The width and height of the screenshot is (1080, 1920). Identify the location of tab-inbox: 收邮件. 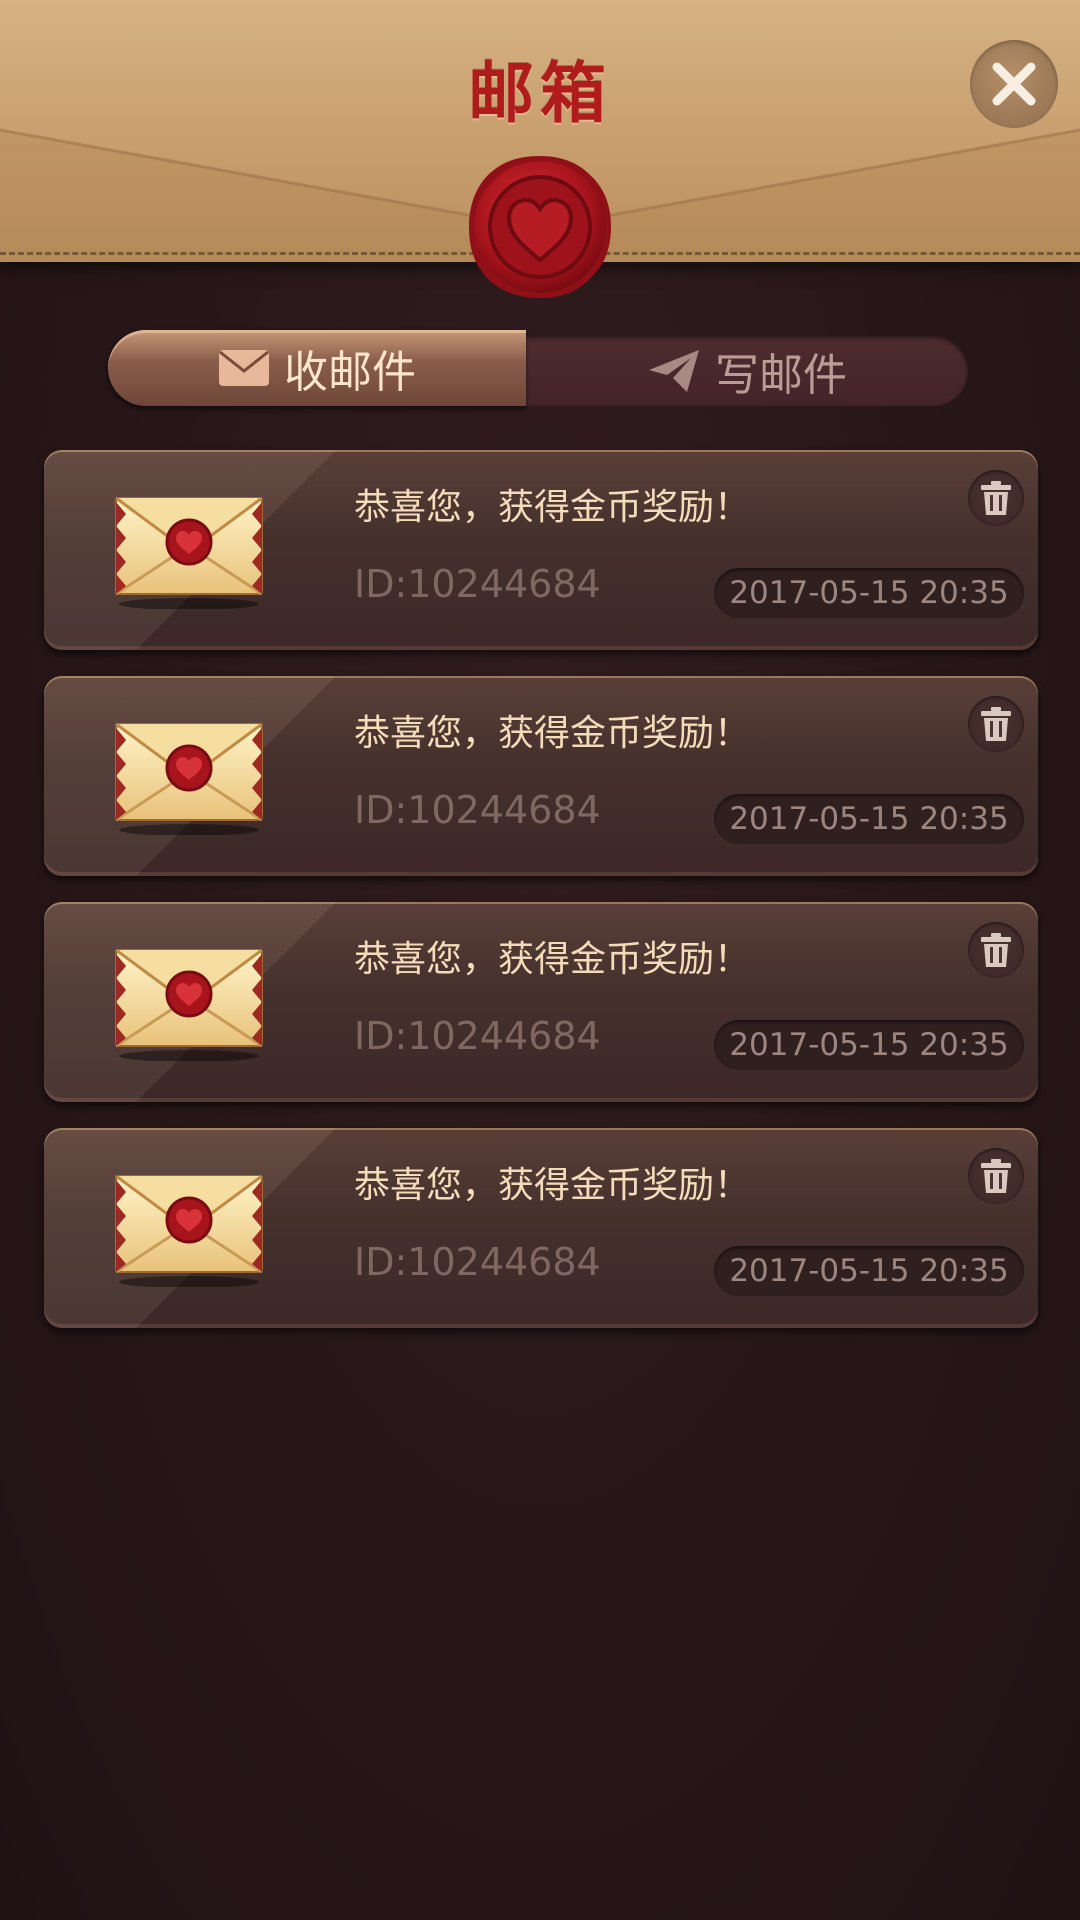
(317, 368).